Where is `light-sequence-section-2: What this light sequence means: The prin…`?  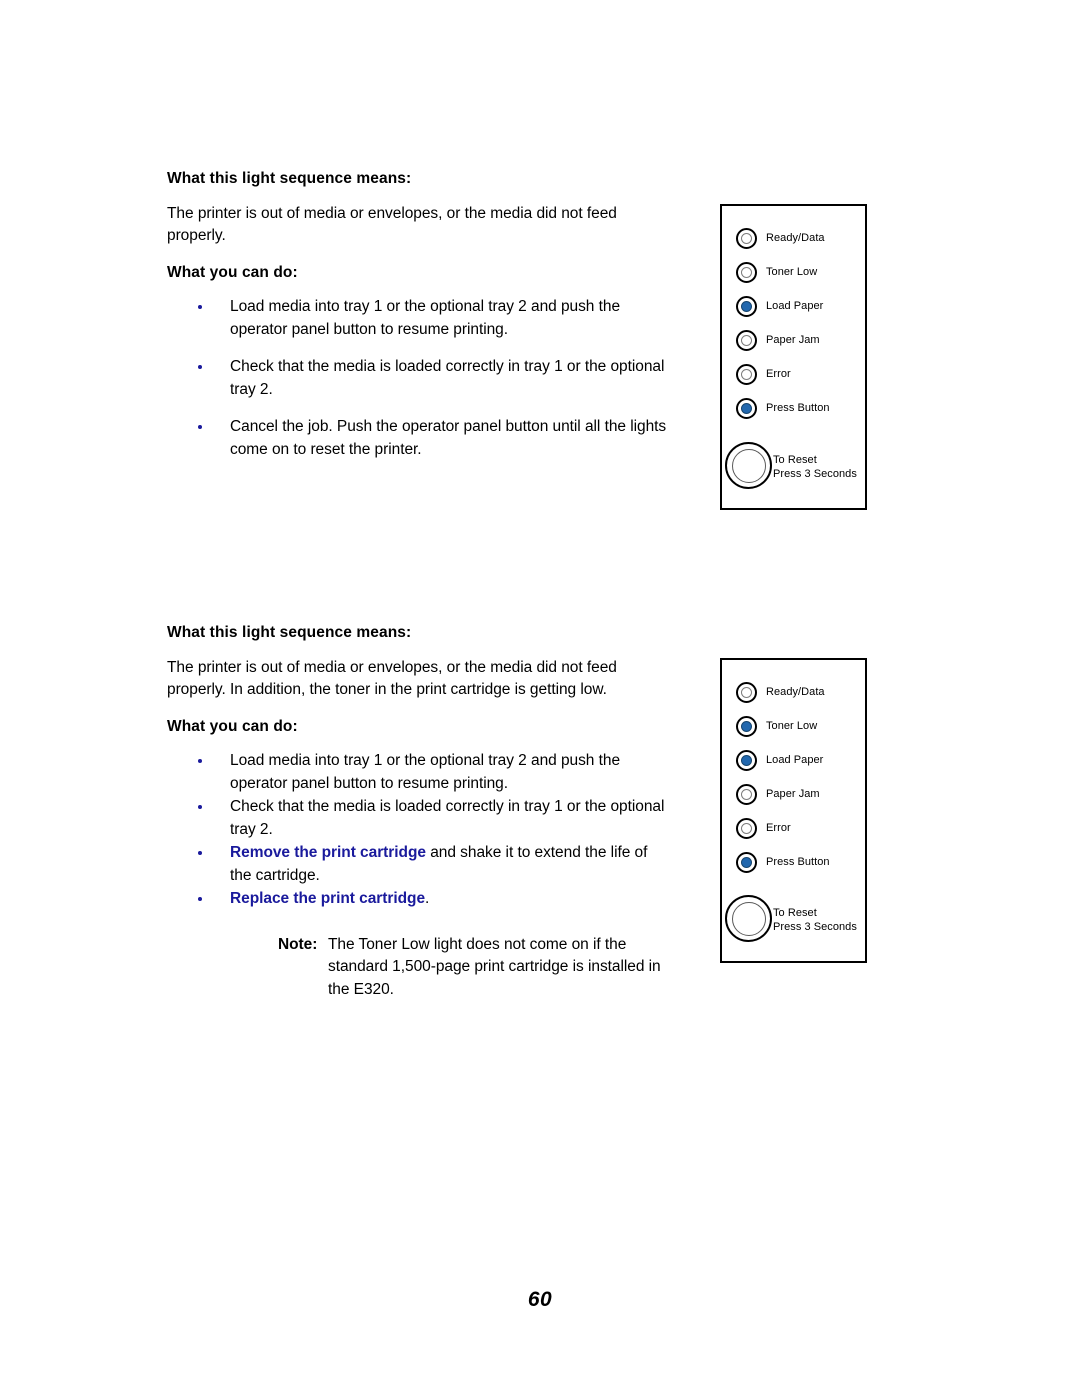 light-sequence-section-2: What this light sequence means: The prin… is located at coordinates (417, 812).